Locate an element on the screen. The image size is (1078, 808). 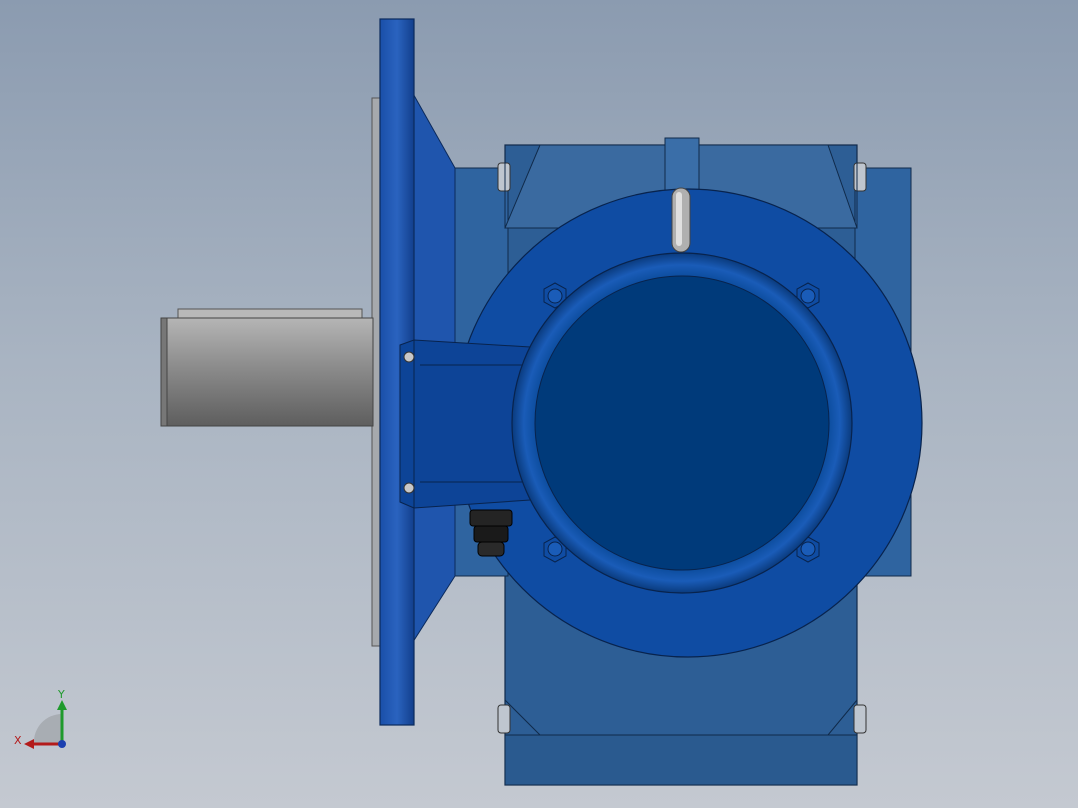
motor-end-cover is located at coordinates (682, 423).